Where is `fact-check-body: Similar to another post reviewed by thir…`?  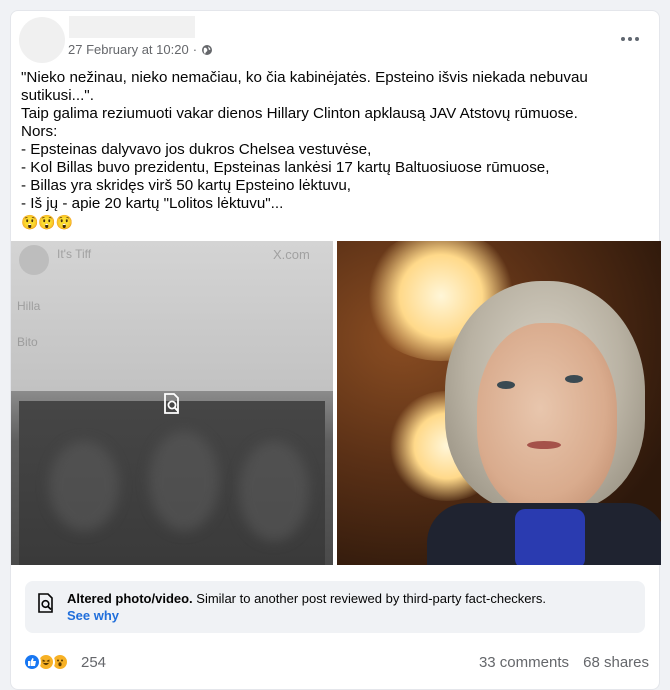
fact-check-body: Similar to another post reviewed by thir… is located at coordinates (369, 598).